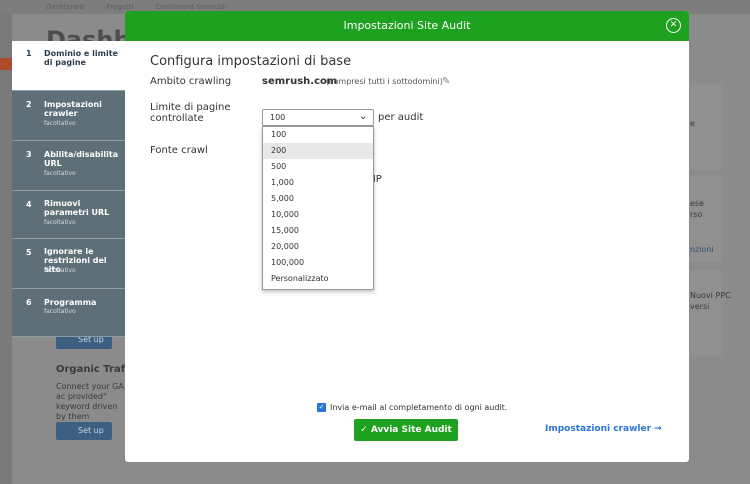  What do you see at coordinates (364, 430) in the screenshot?
I see `check-icon: ✓` at bounding box center [364, 430].